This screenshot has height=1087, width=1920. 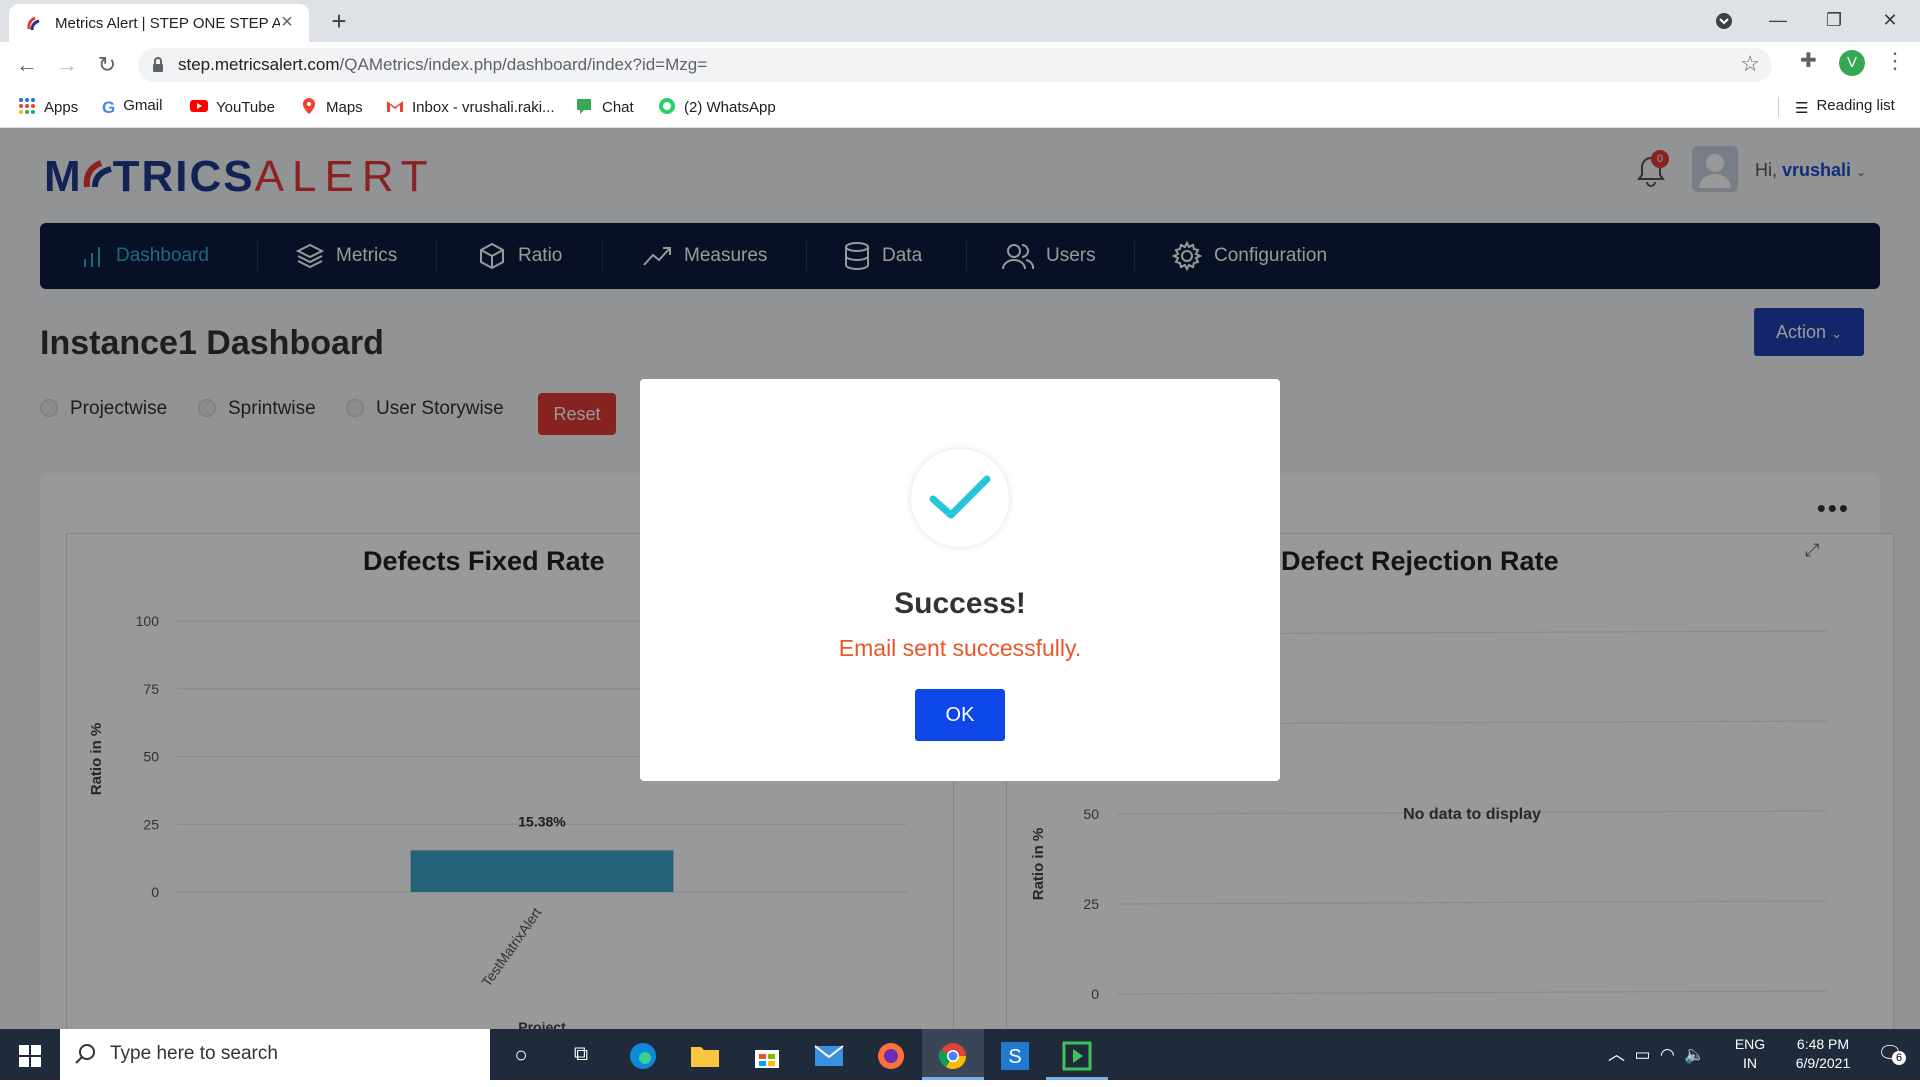 I want to click on cortana-icon: ○, so click(x=521, y=1054).